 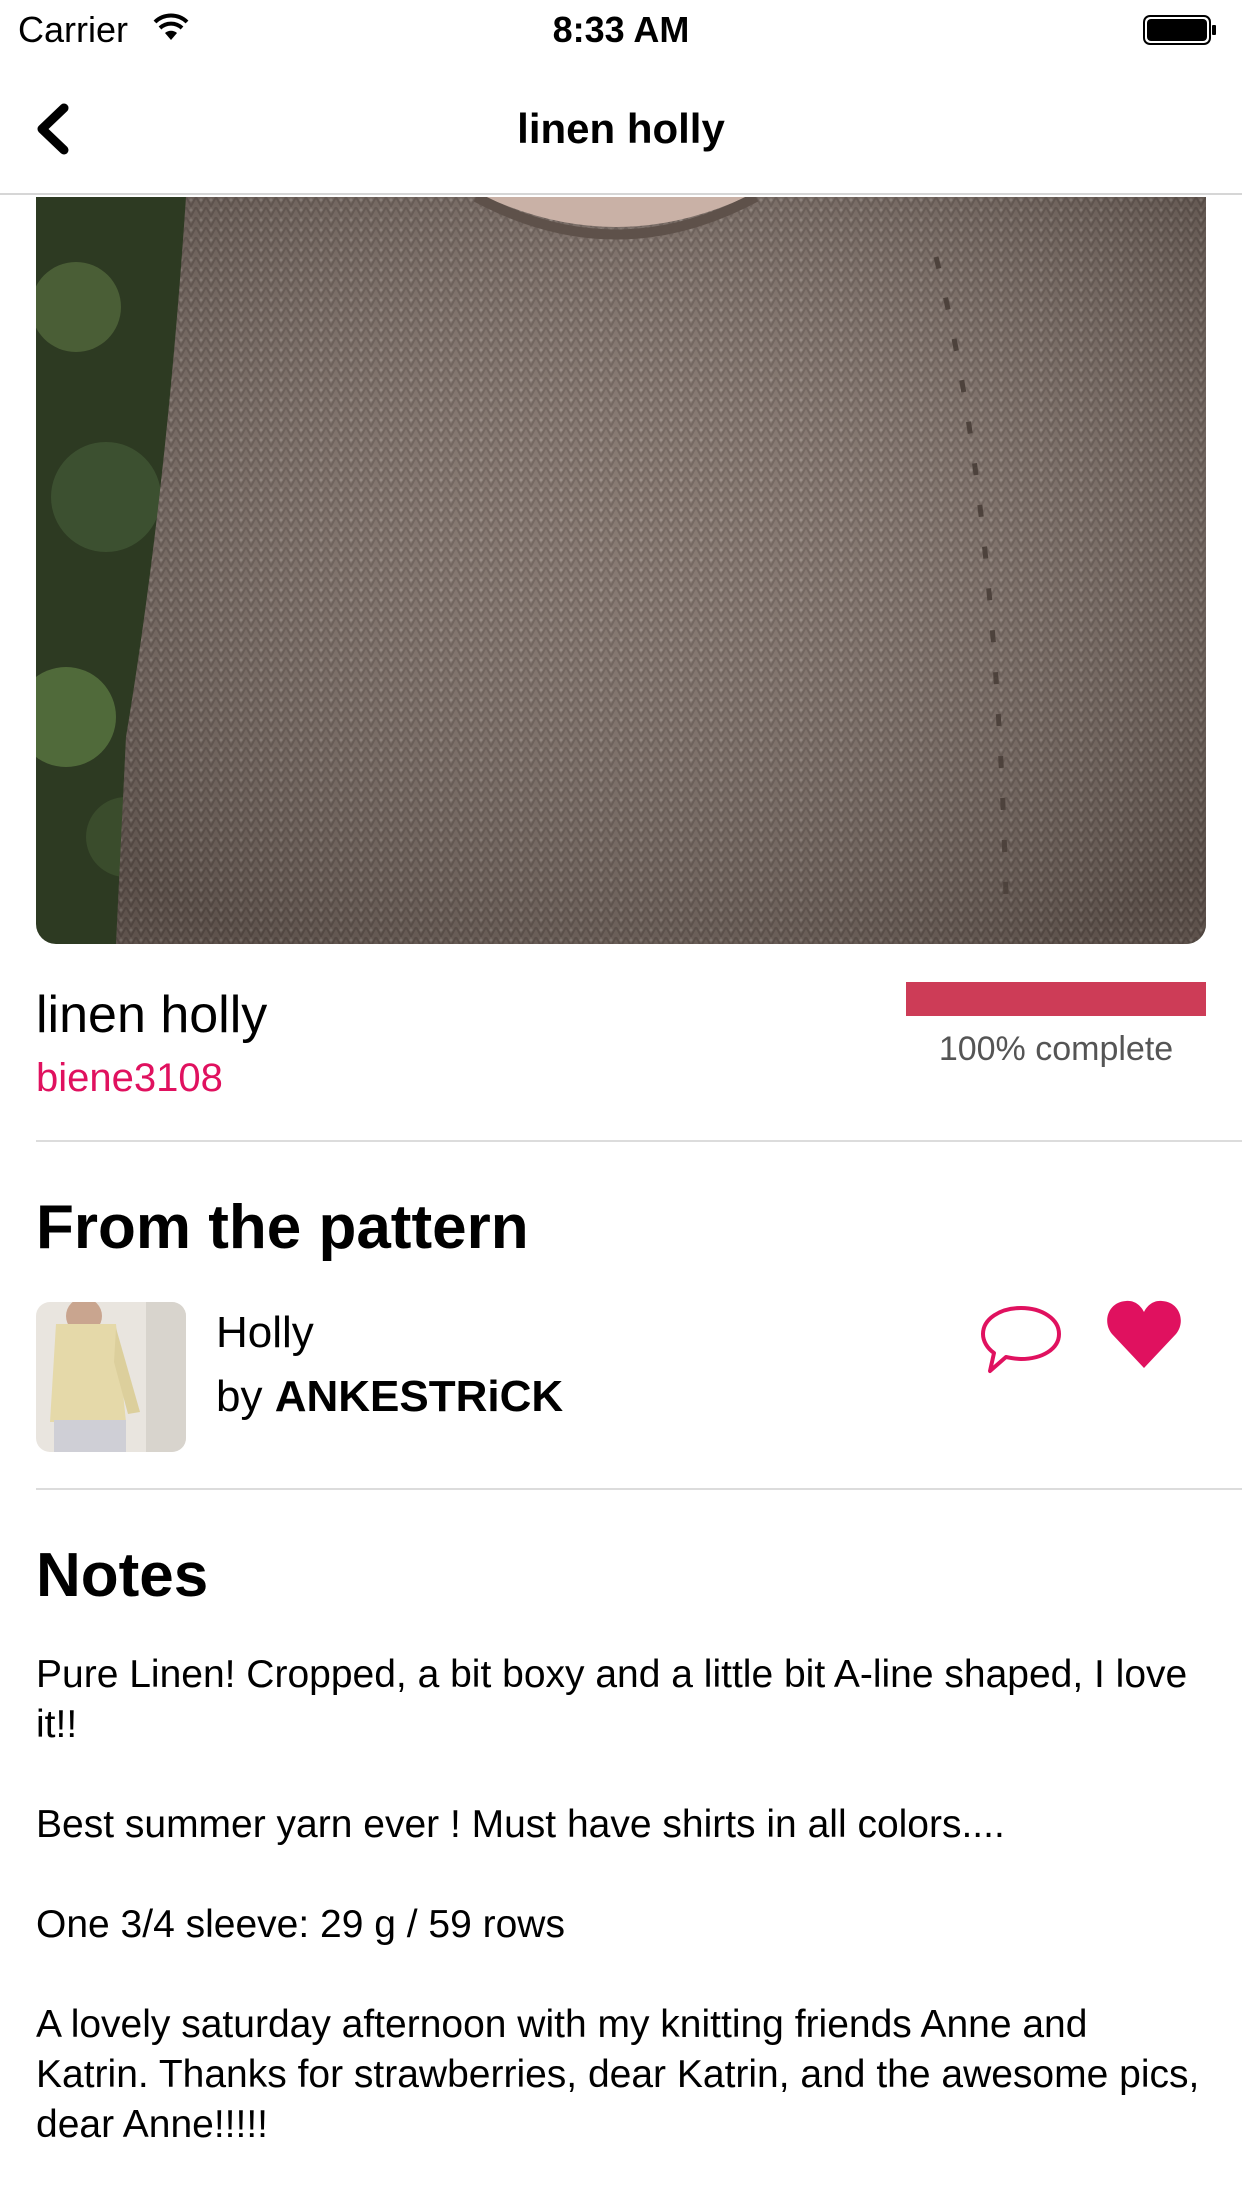 I want to click on note-paragraph: One 3/4 sleeve: 29 g / 59 rows, so click(x=300, y=1924).